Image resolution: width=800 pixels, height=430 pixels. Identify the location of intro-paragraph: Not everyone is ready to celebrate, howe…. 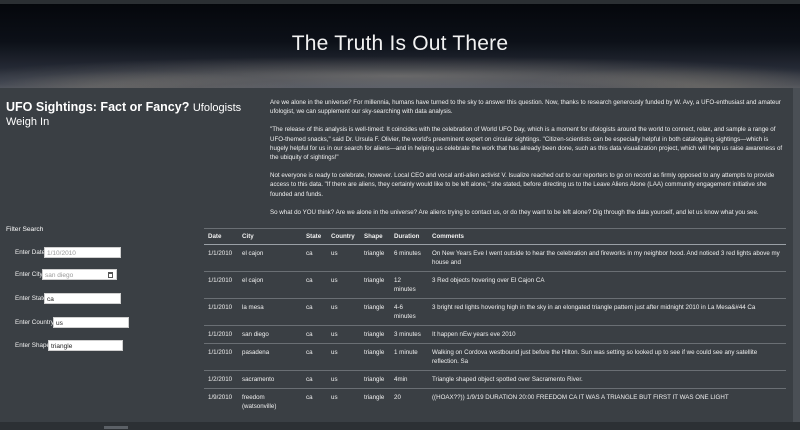
(522, 185).